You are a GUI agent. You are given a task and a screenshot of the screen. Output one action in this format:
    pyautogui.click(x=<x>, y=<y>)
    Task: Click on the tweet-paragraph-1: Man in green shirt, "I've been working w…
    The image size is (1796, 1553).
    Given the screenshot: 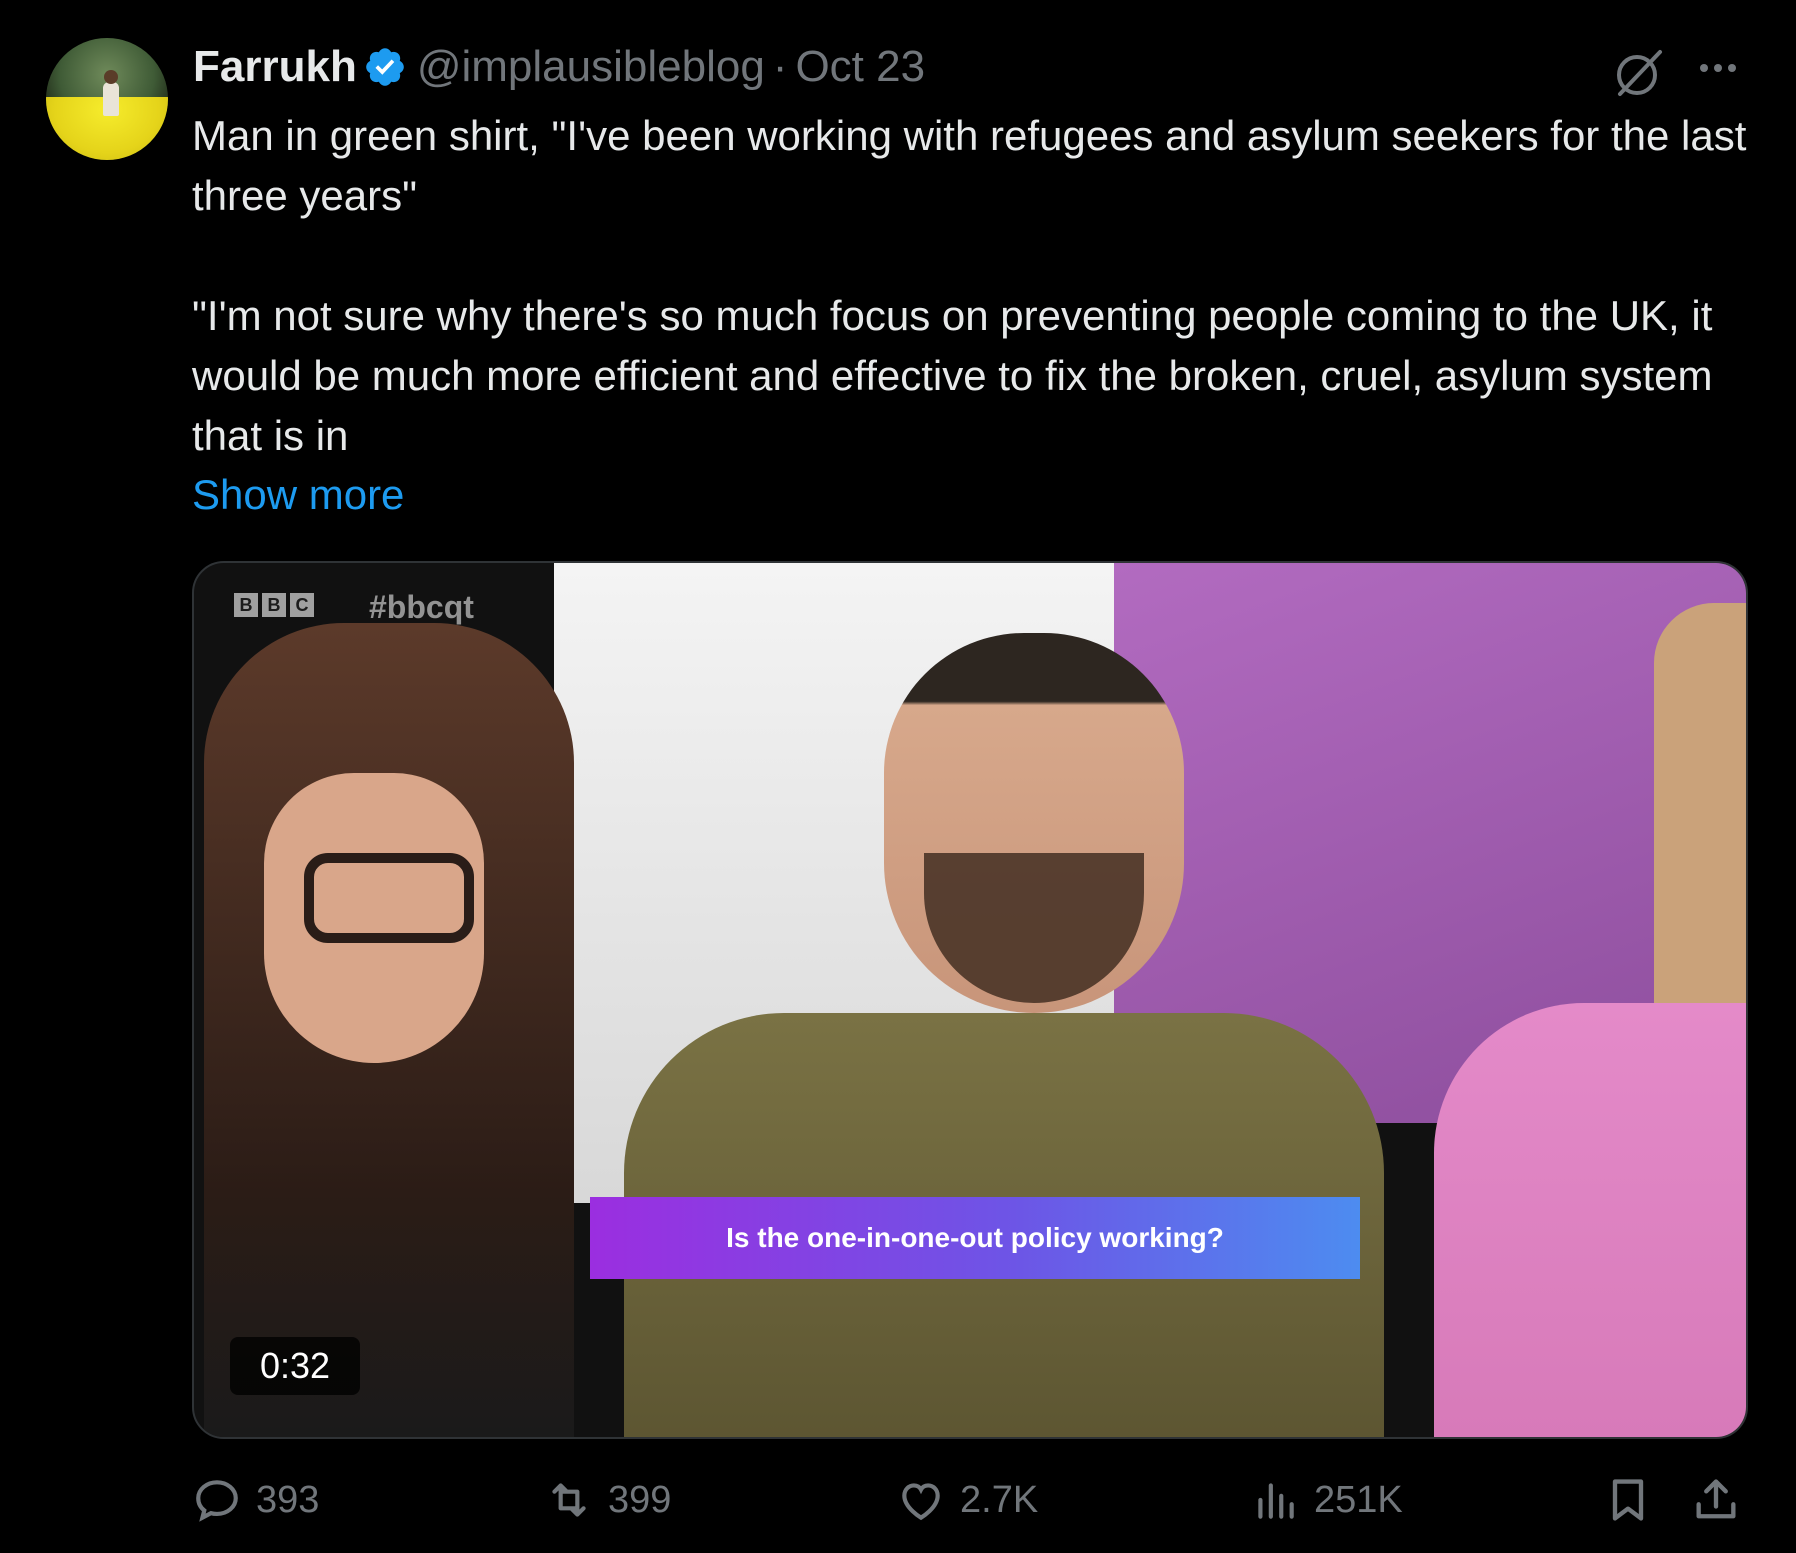 What is the action you would take?
    pyautogui.click(x=969, y=165)
    